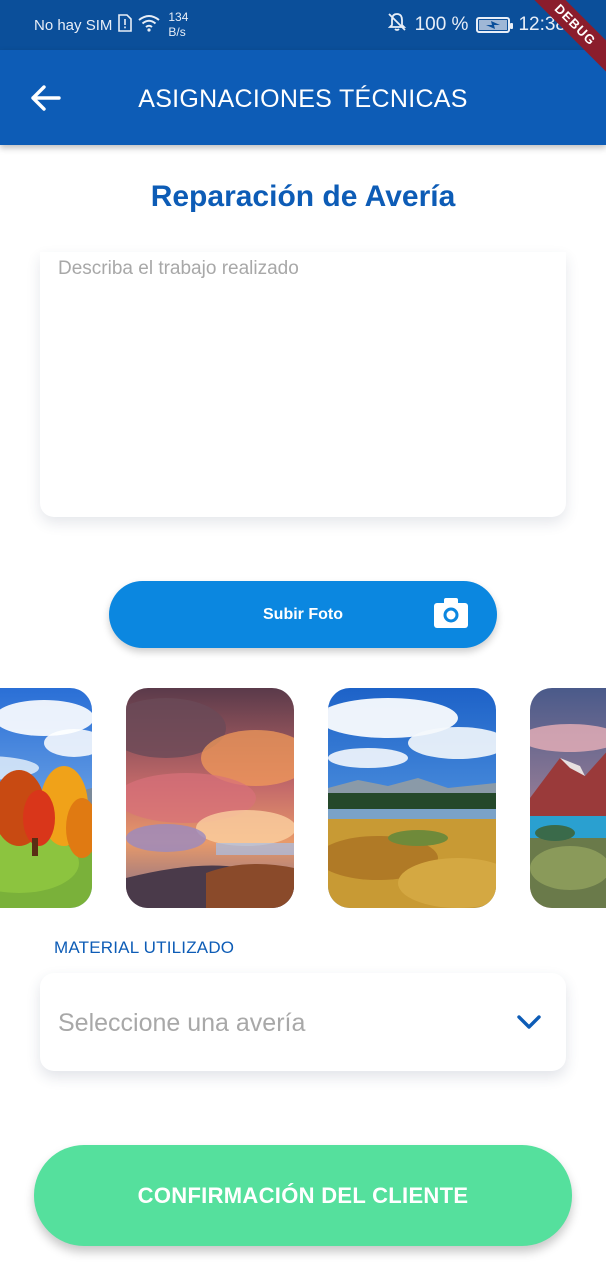 Image resolution: width=606 pixels, height=1280 pixels. Describe the element at coordinates (144, 947) in the screenshot. I see `material-label: MATERIAL UTILIZADO` at that location.